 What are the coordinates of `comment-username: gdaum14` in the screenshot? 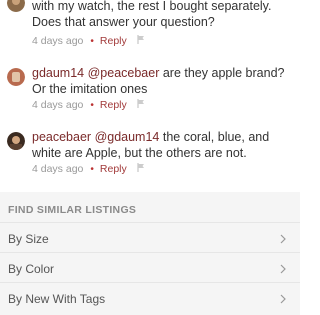 It's located at (58, 73).